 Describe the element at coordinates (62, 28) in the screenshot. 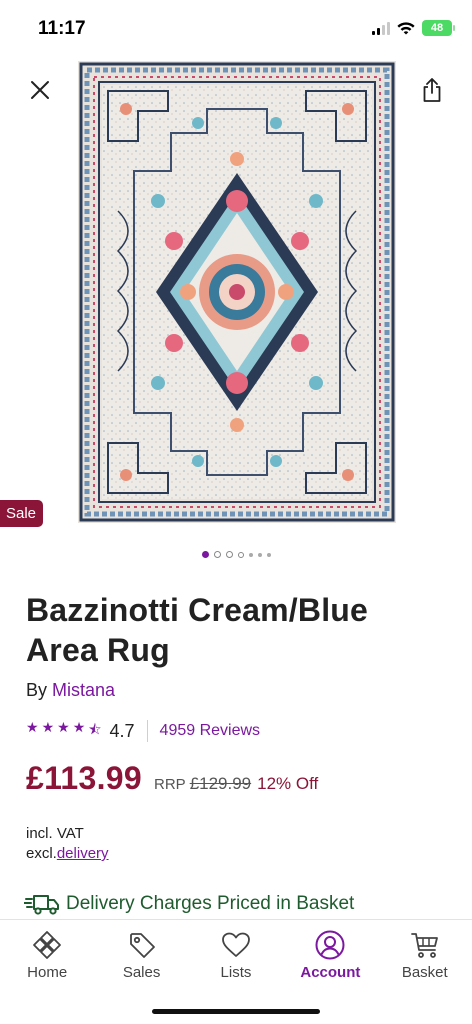

I see `status-time: 11:17` at that location.